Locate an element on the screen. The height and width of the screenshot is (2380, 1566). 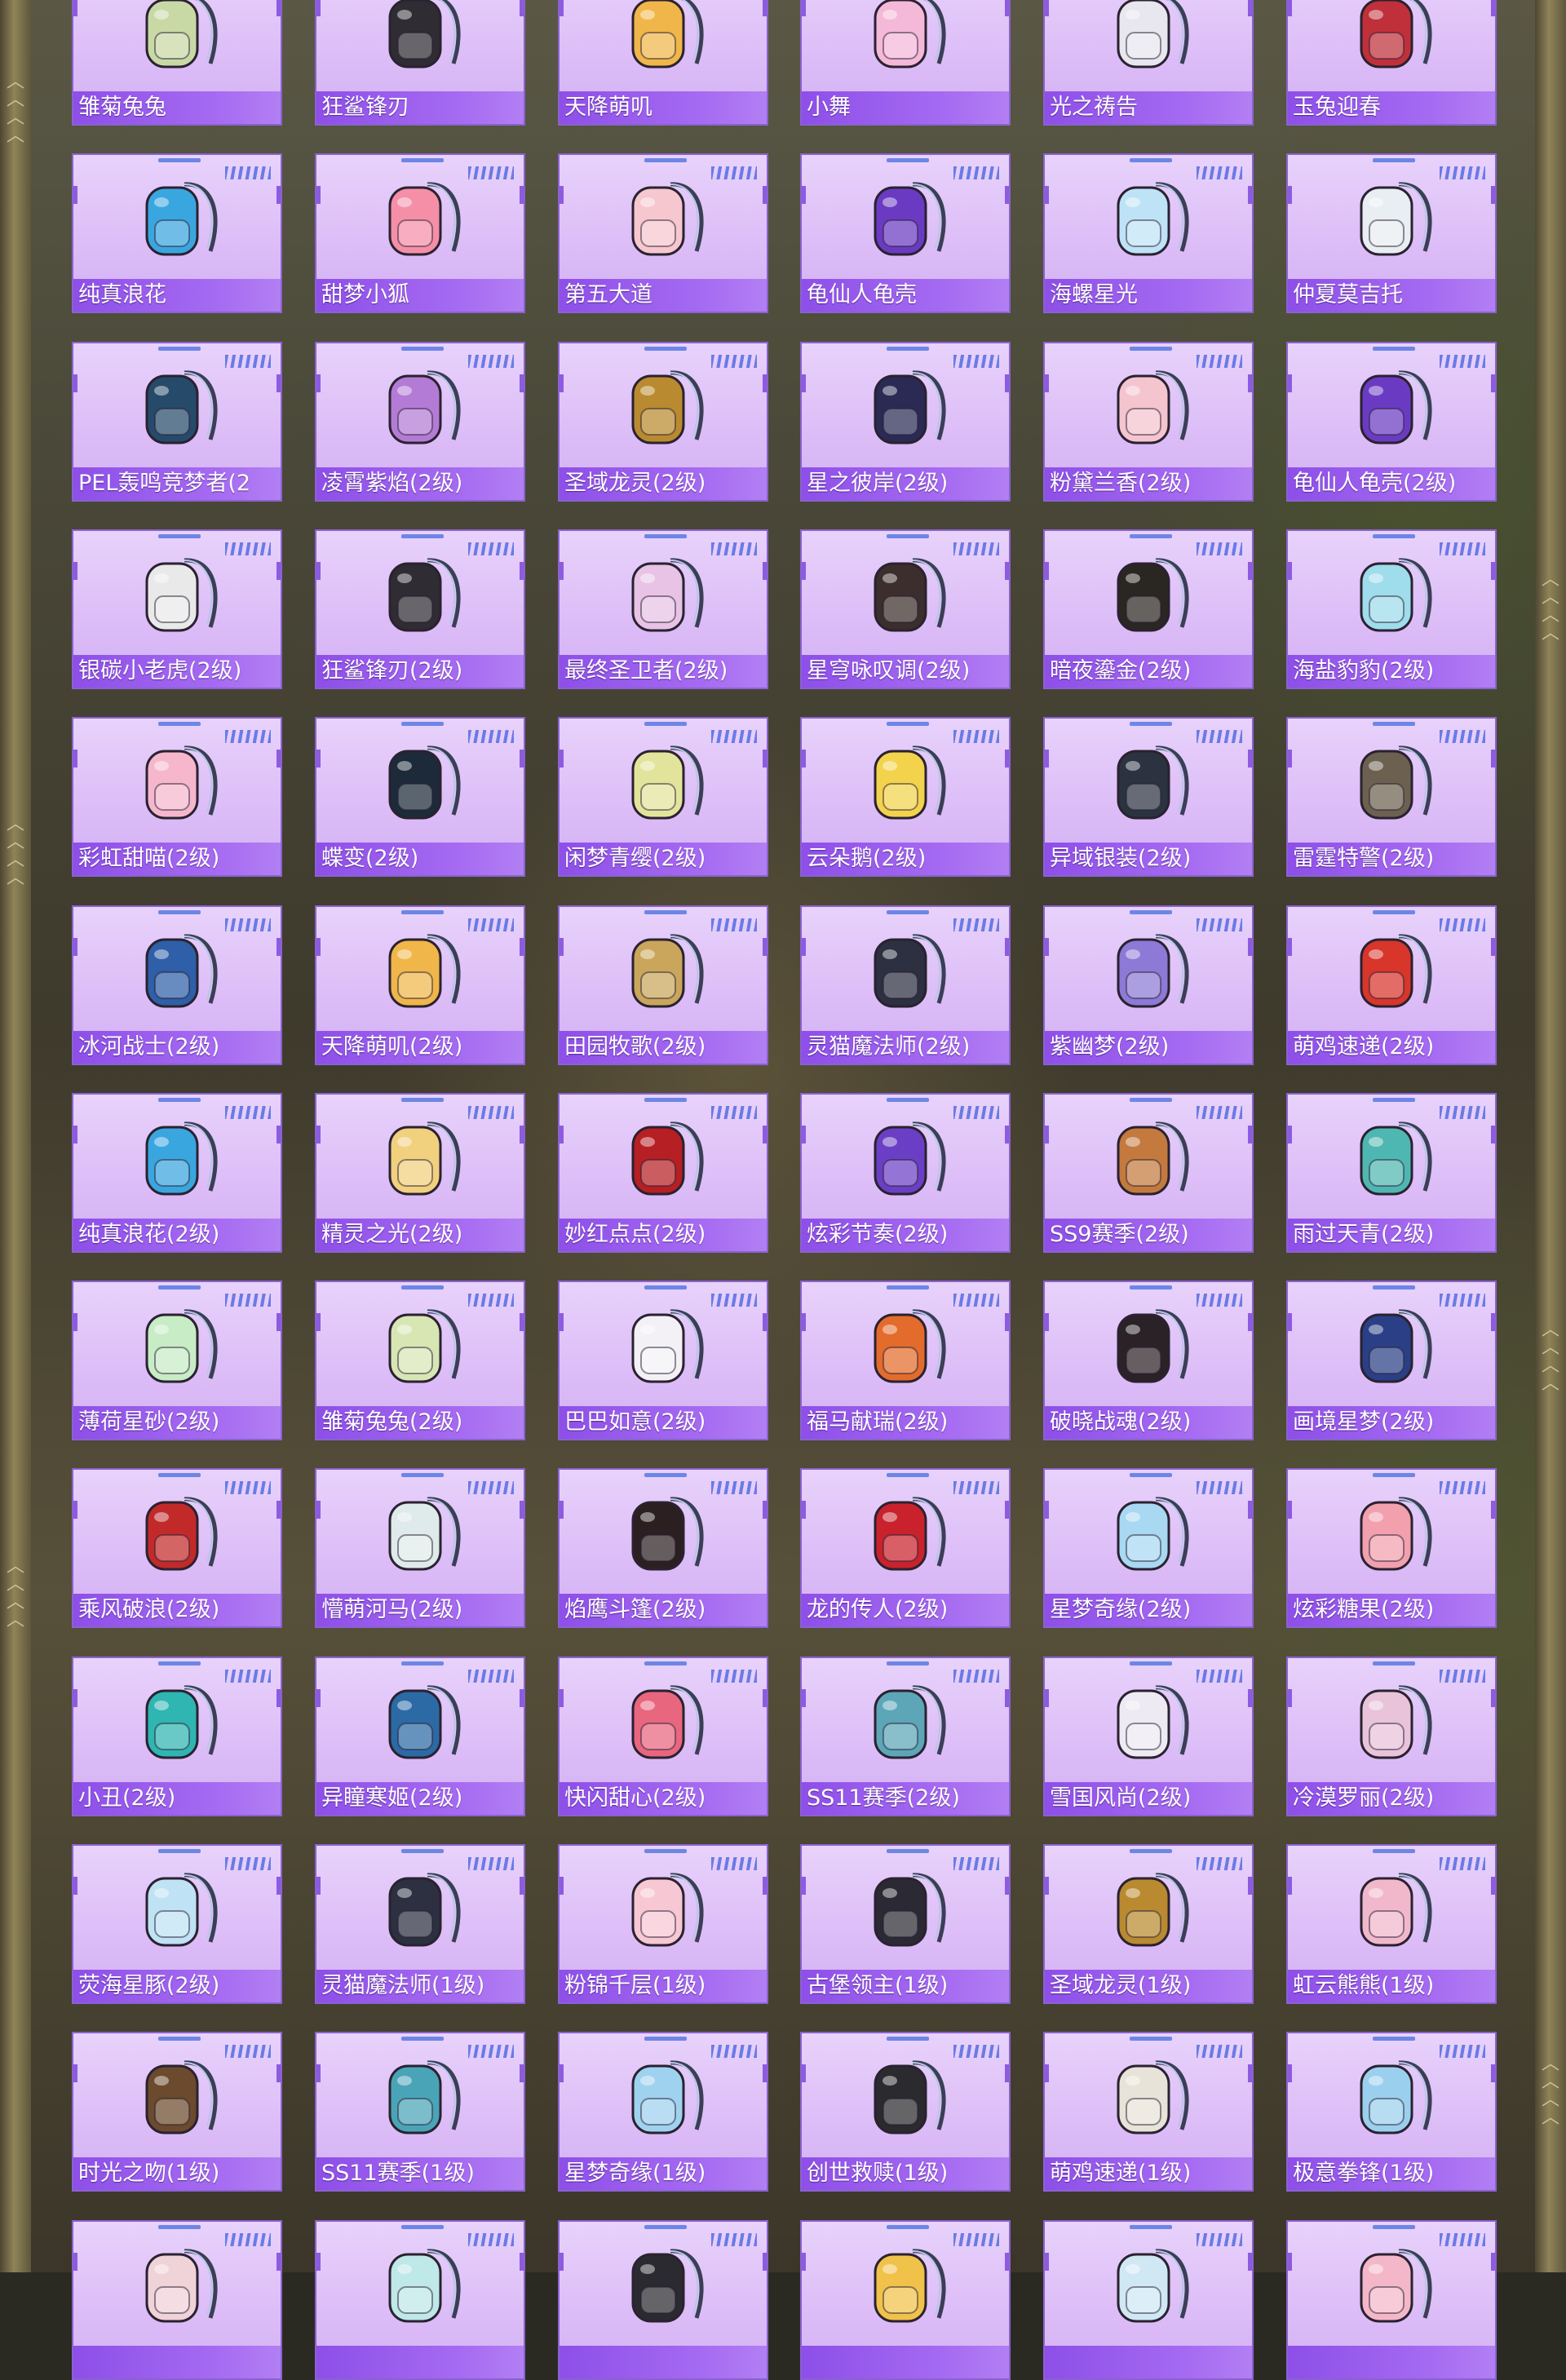
item-card: 暗夜鎏金(2级) is located at coordinates (1148, 609).